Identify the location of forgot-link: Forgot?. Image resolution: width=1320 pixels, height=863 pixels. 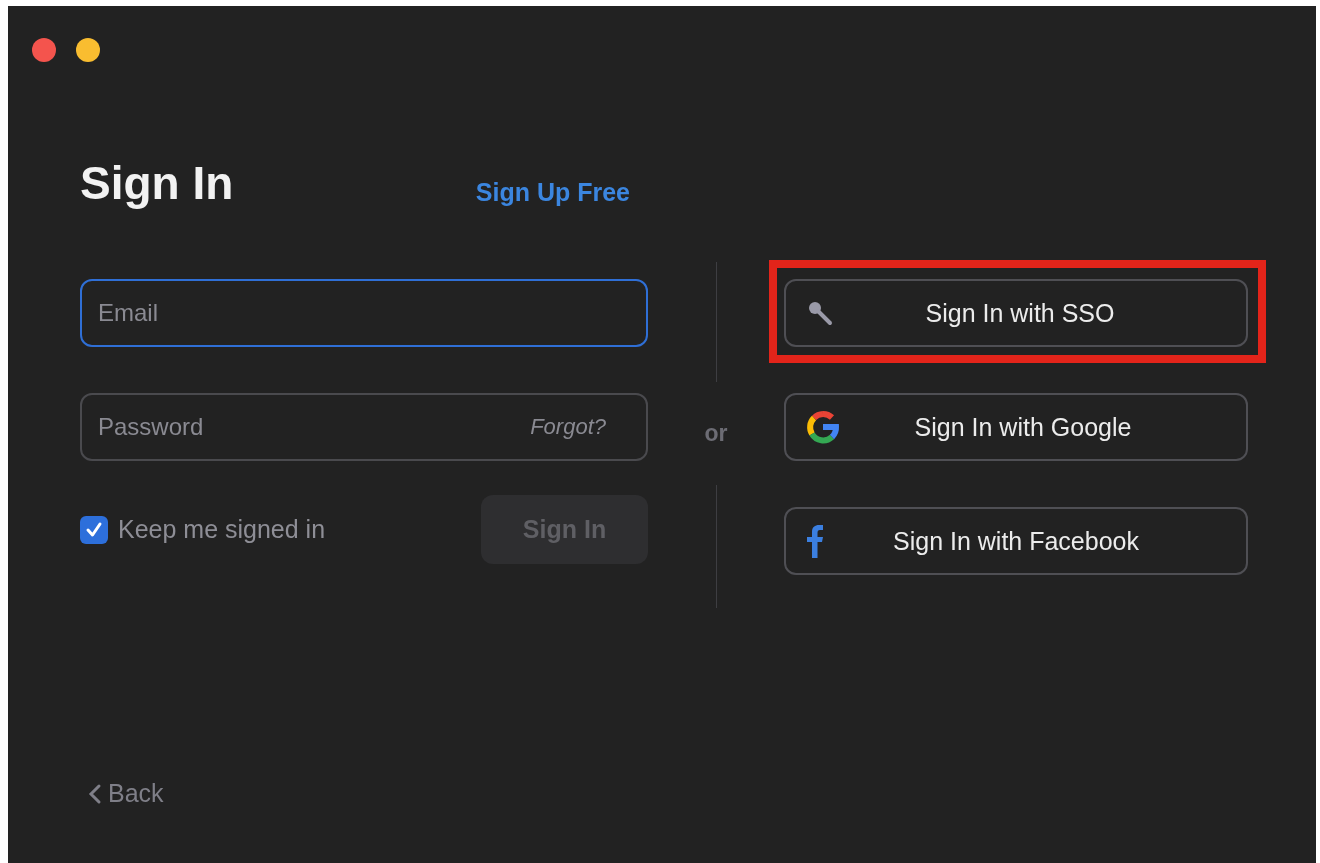
(568, 427).